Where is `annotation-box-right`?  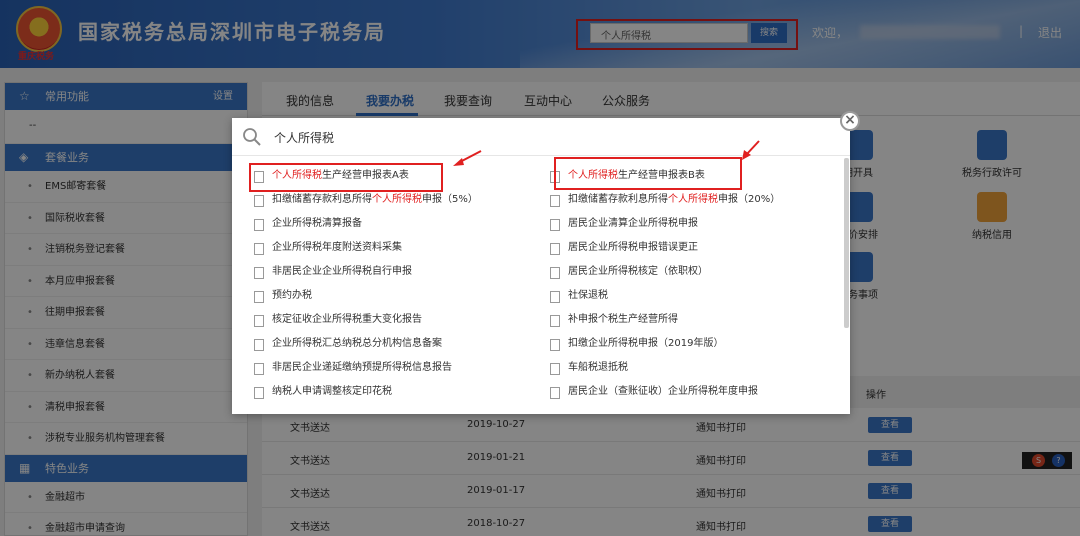 annotation-box-right is located at coordinates (648, 173).